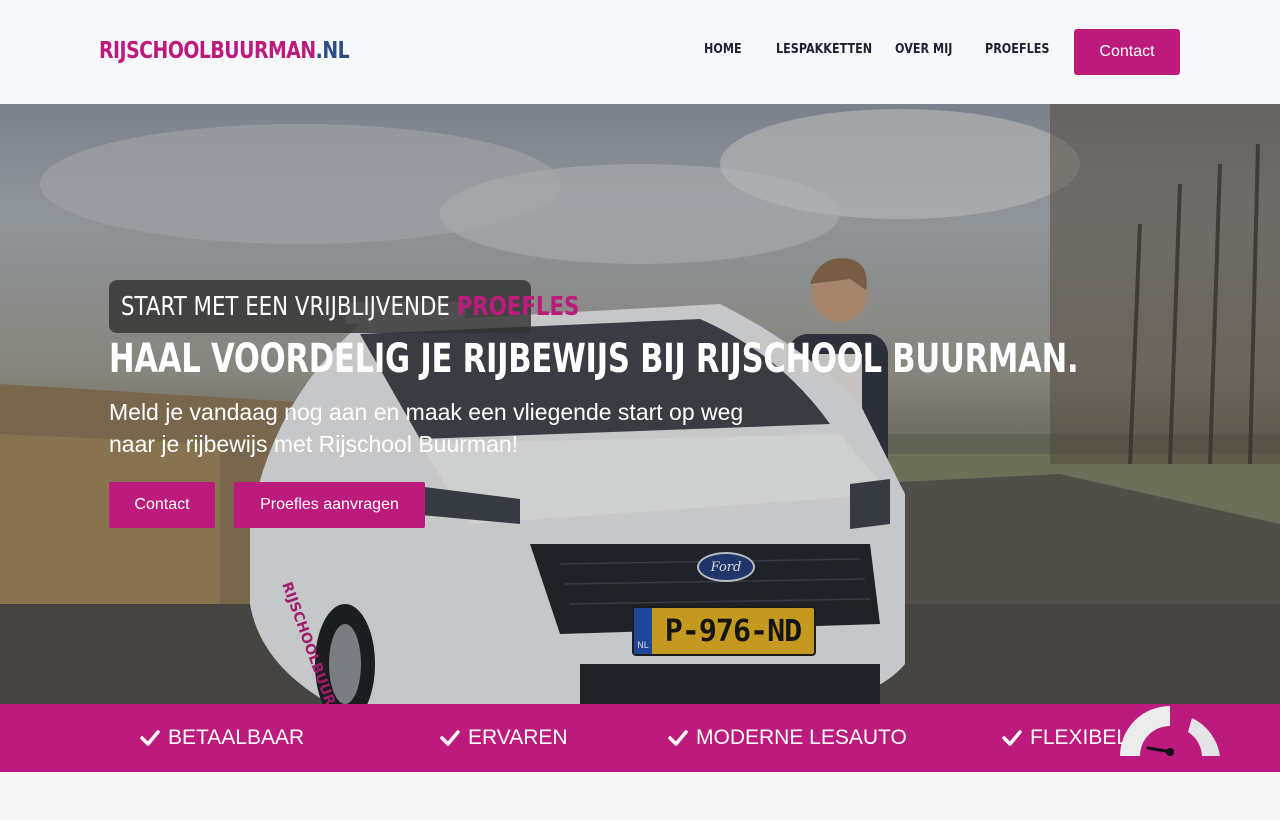 This screenshot has height=820, width=1280. I want to click on feature-flexibel: FLEXIBEL, so click(1065, 738).